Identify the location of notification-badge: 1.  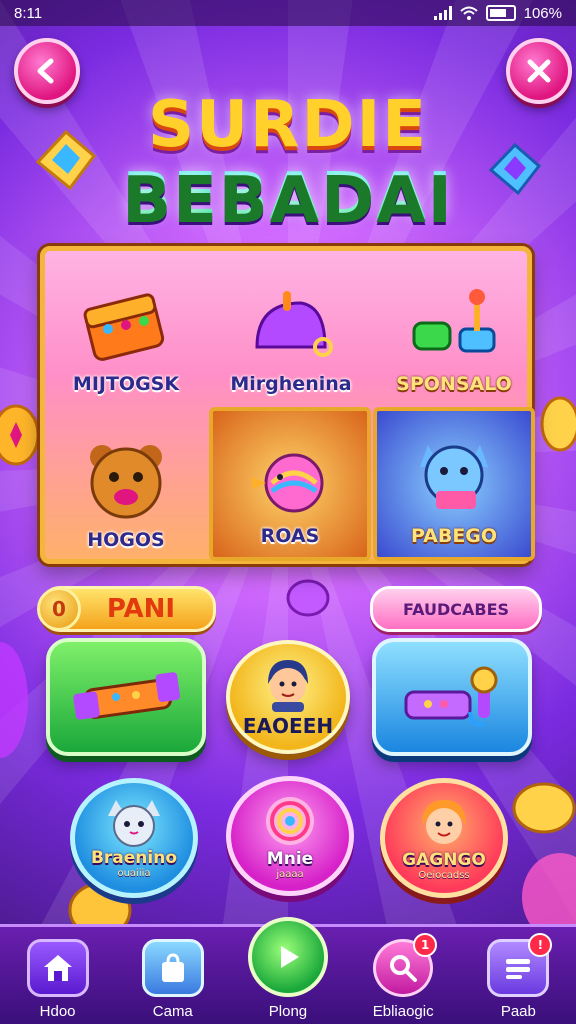
(425, 945).